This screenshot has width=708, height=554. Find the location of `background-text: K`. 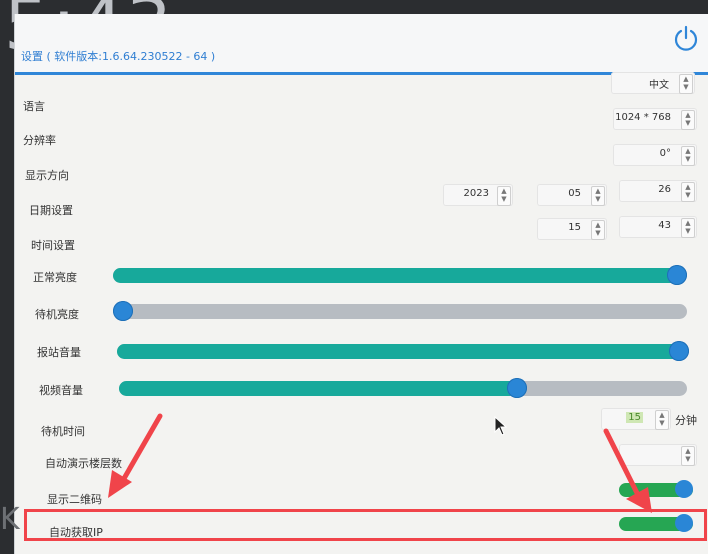

background-text: K is located at coordinates (10, 519).